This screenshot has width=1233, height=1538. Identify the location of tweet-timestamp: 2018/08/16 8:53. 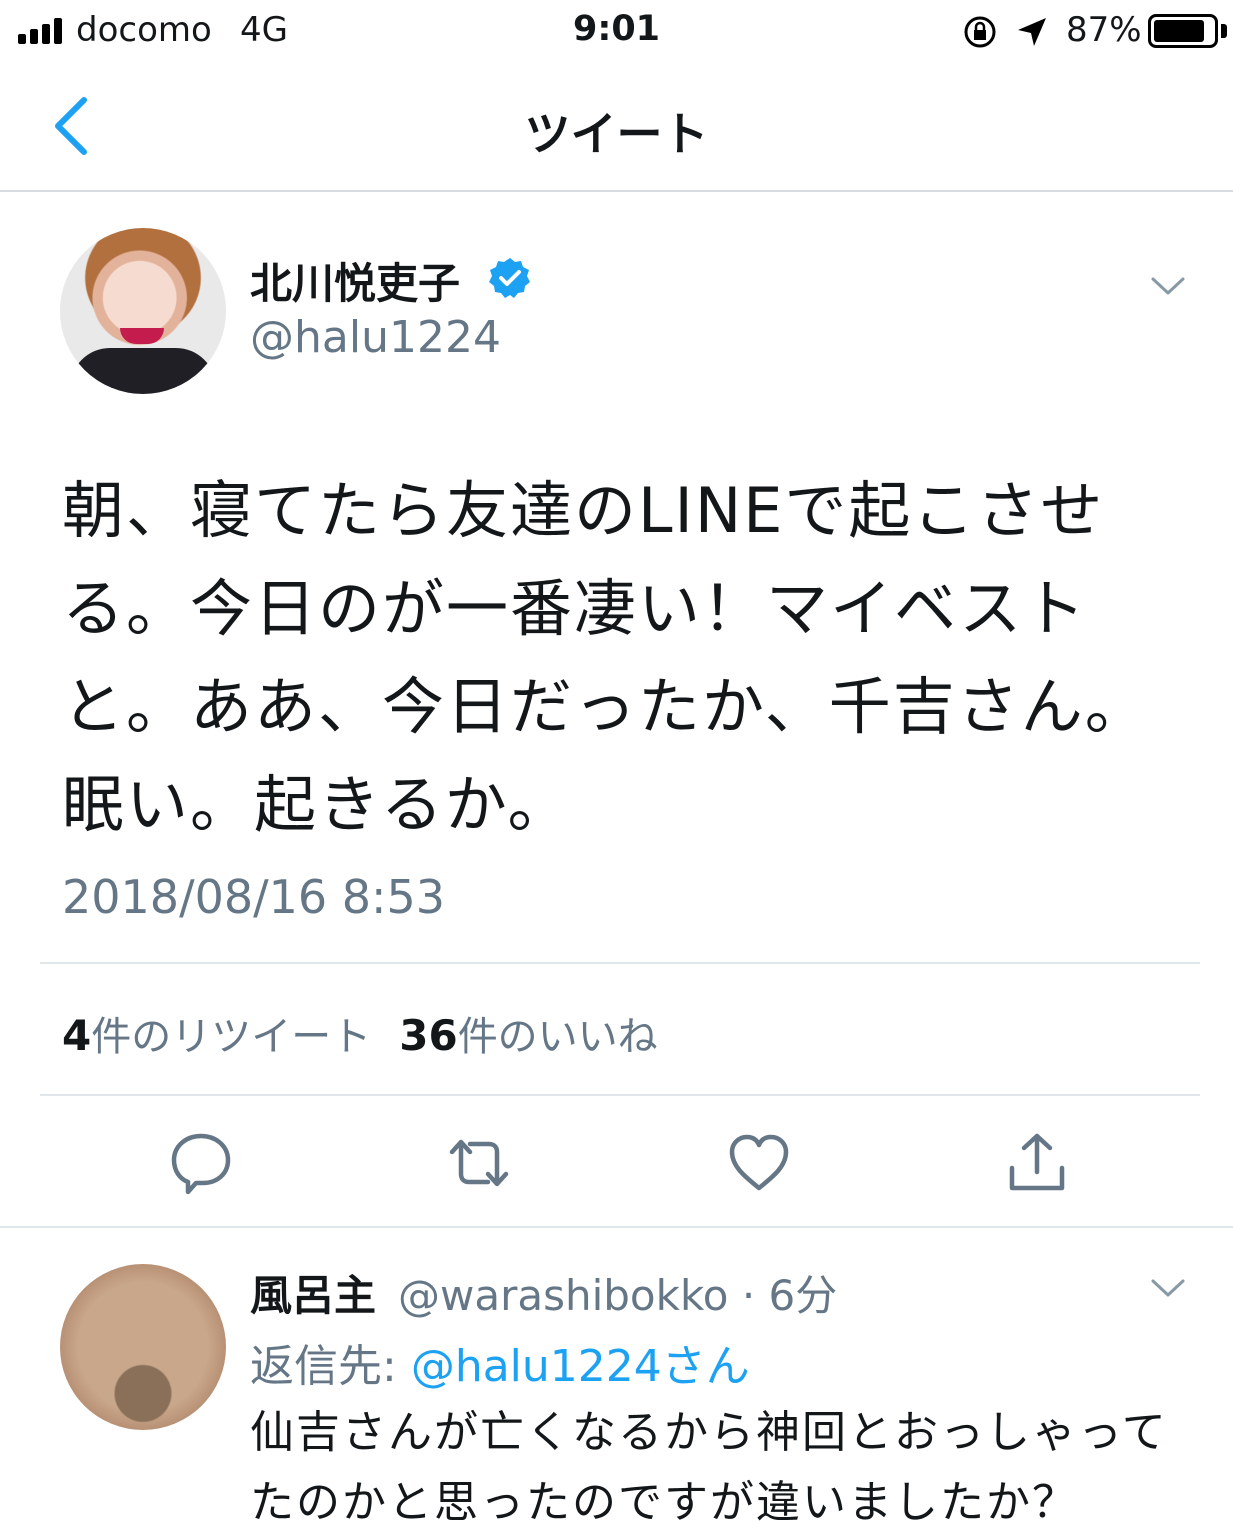
(254, 897).